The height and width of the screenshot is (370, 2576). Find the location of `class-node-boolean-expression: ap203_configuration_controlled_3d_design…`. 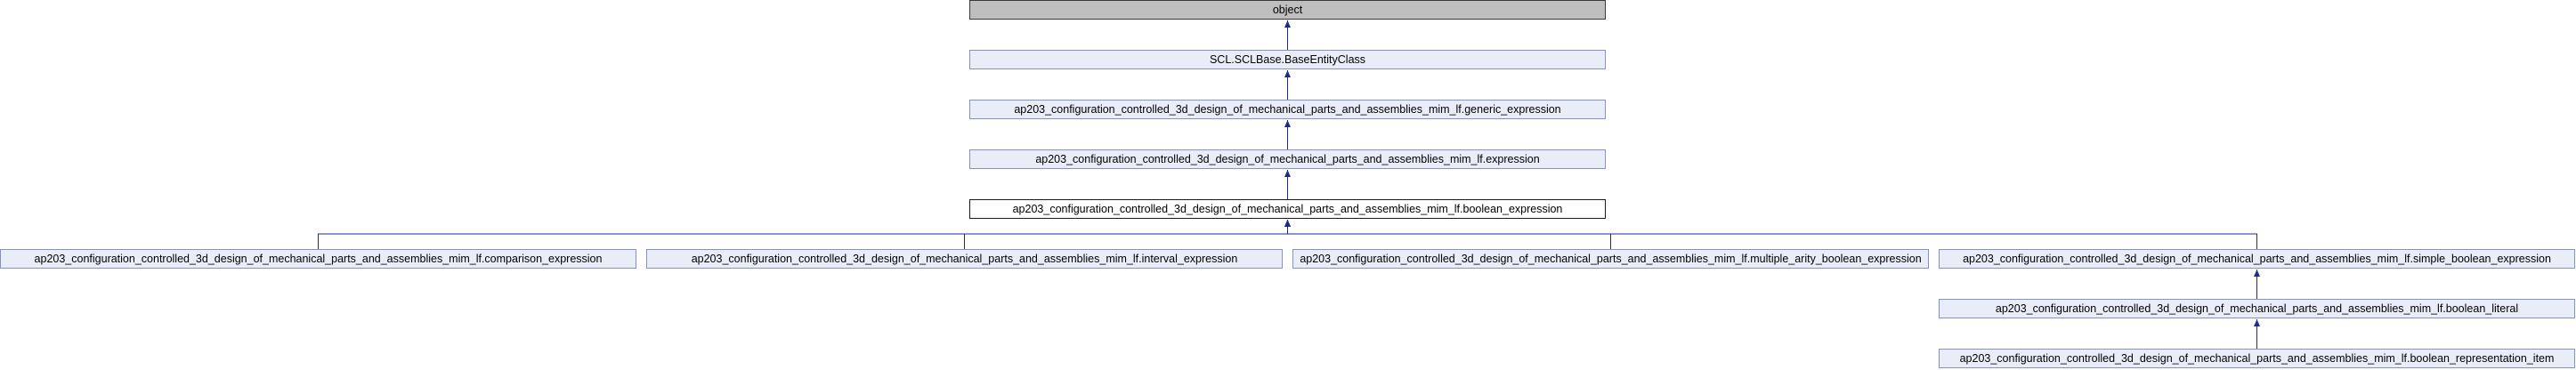

class-node-boolean-expression: ap203_configuration_controlled_3d_design… is located at coordinates (1288, 209).